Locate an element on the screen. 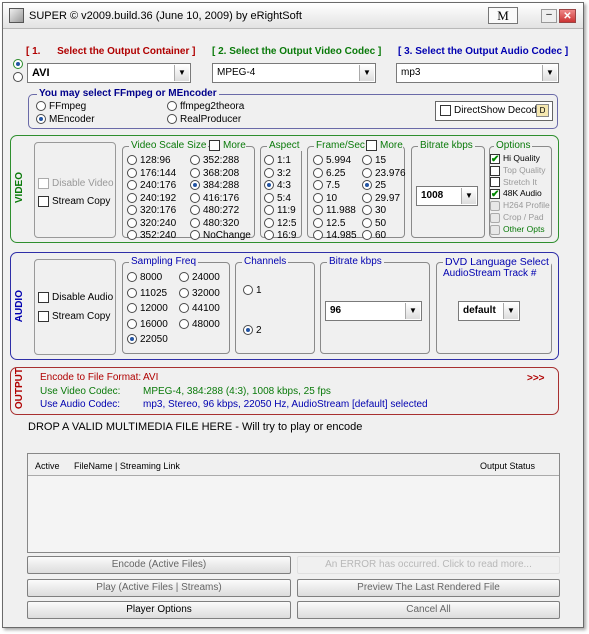 This screenshot has width=589, height=634. col-active: Active is located at coordinates (47, 466).